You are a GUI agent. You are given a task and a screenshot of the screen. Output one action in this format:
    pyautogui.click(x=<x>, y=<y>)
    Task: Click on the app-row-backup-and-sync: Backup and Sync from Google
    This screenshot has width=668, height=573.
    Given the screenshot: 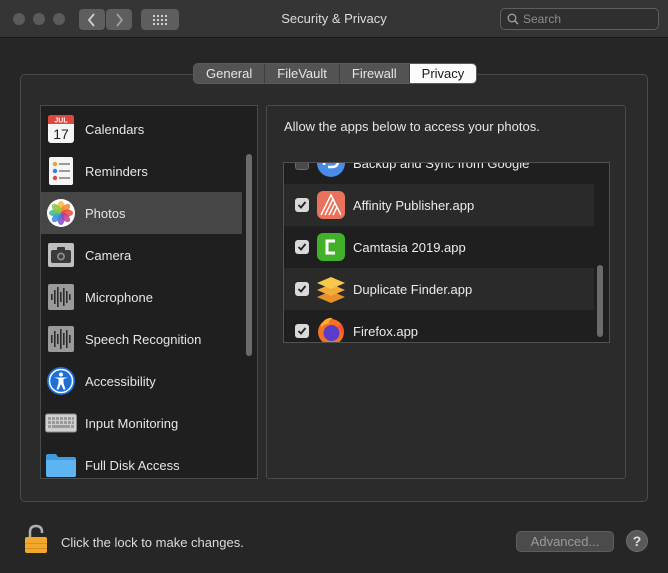 What is the action you would take?
    pyautogui.click(x=439, y=173)
    